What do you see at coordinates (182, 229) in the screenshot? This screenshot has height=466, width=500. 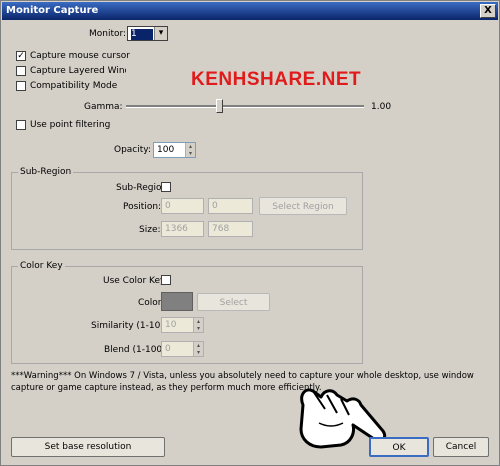 I see `size-width-input: 1366` at bounding box center [182, 229].